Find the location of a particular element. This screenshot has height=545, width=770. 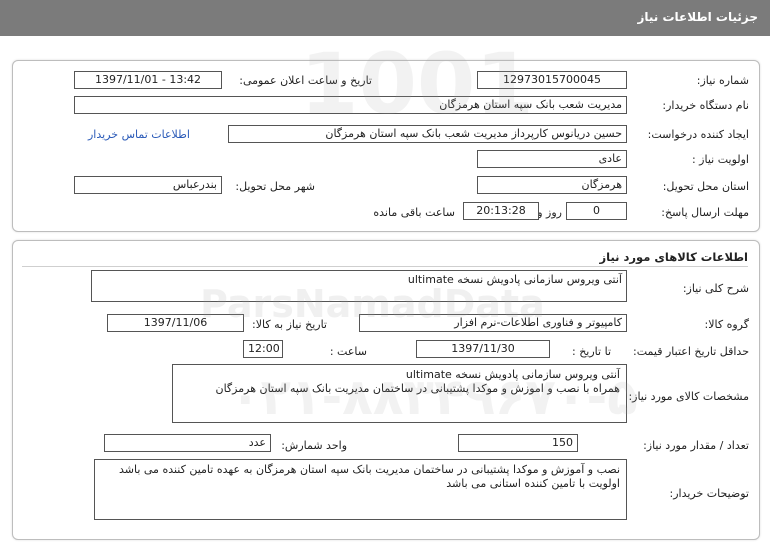

page-title: جزئیات اطلاعات نیاز is located at coordinates (697, 17).